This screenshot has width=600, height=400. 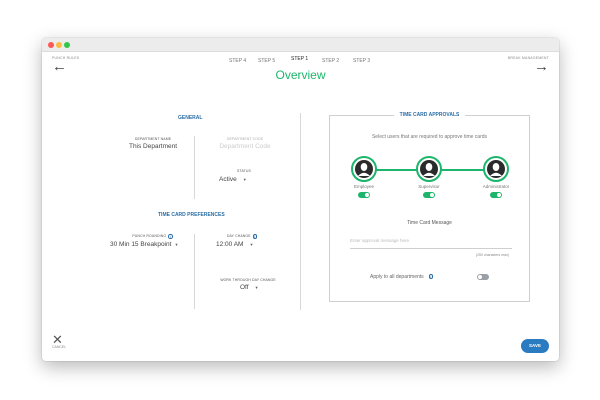 What do you see at coordinates (397, 277) in the screenshot?
I see `apply-all-label: Apply to all departments` at bounding box center [397, 277].